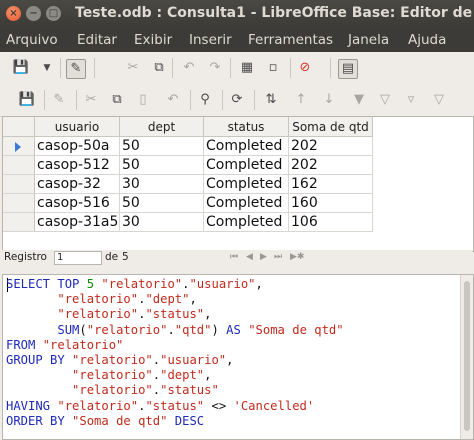 The width and height of the screenshot is (474, 440). Describe the element at coordinates (296, 329) in the screenshot. I see `sql-token: "Soma de qtd"` at that location.